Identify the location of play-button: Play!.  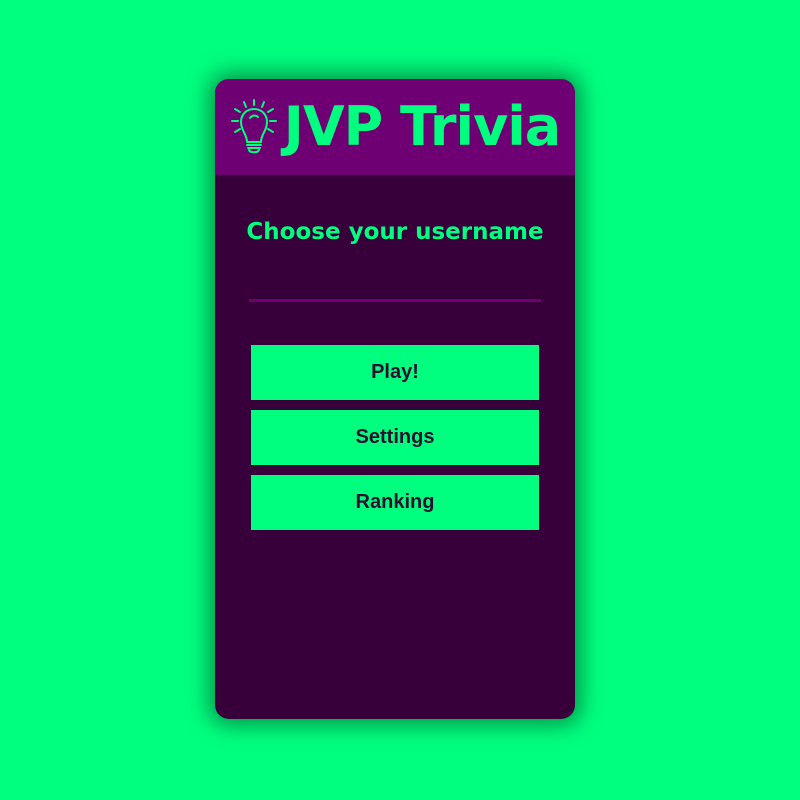
(395, 372).